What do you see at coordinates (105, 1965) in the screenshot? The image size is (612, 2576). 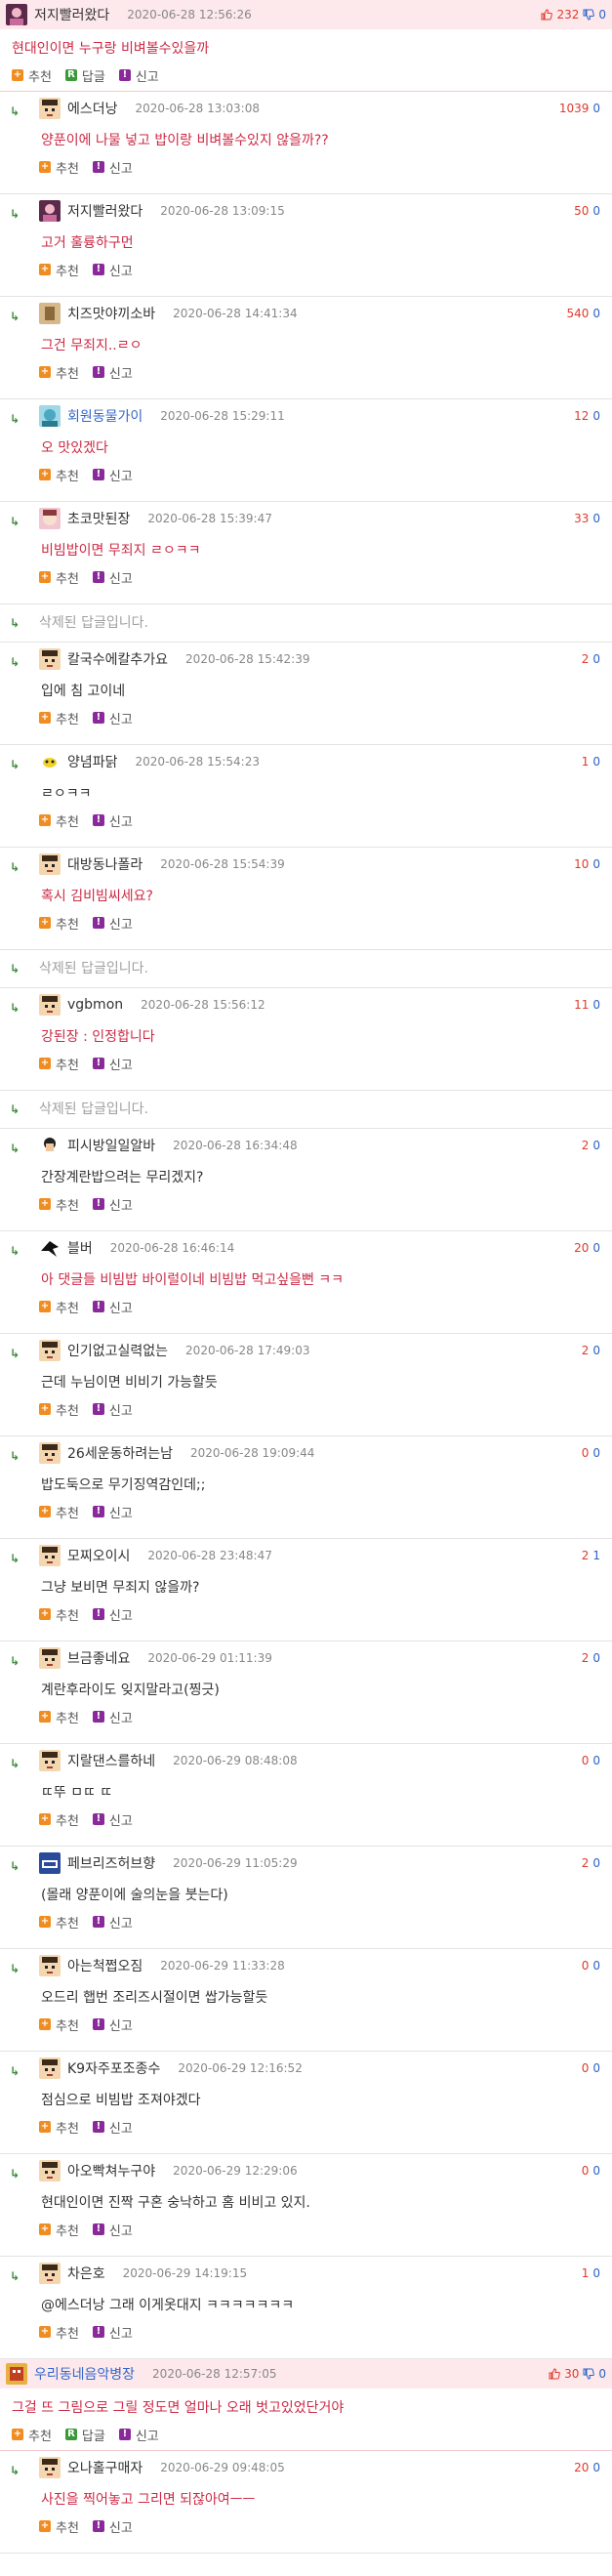 I see `author-nickname: 아는척쩝오짐` at bounding box center [105, 1965].